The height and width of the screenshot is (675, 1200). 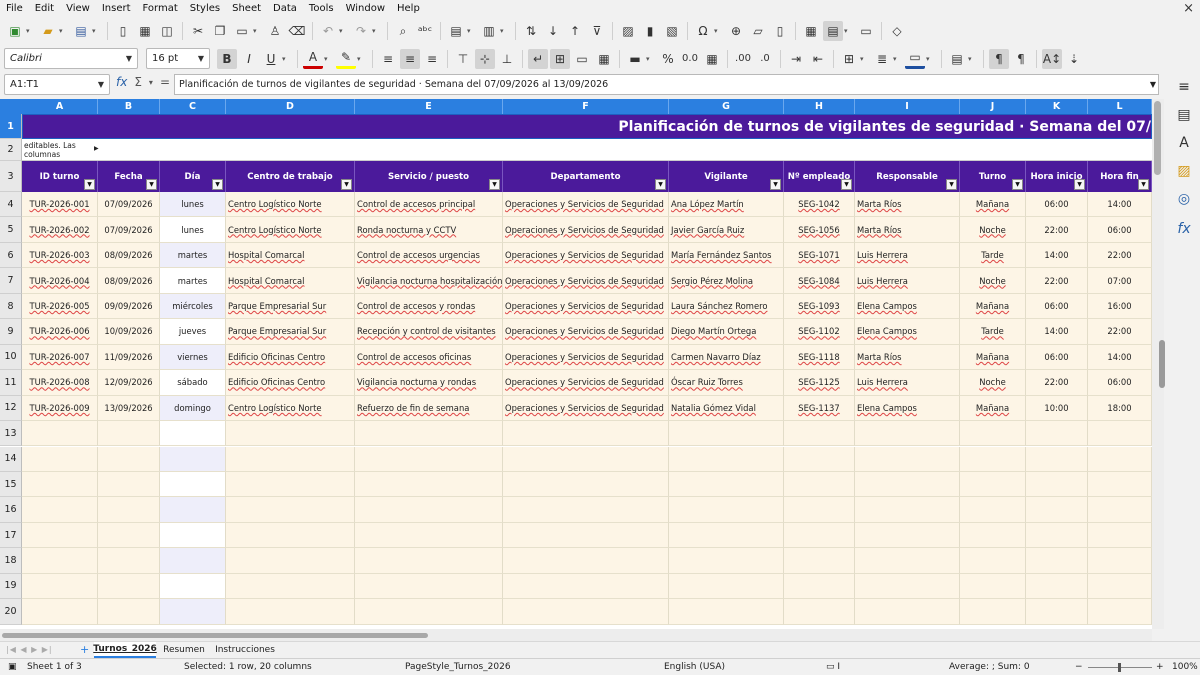 I want to click on table-cell: 18:00, so click(x=1120, y=408).